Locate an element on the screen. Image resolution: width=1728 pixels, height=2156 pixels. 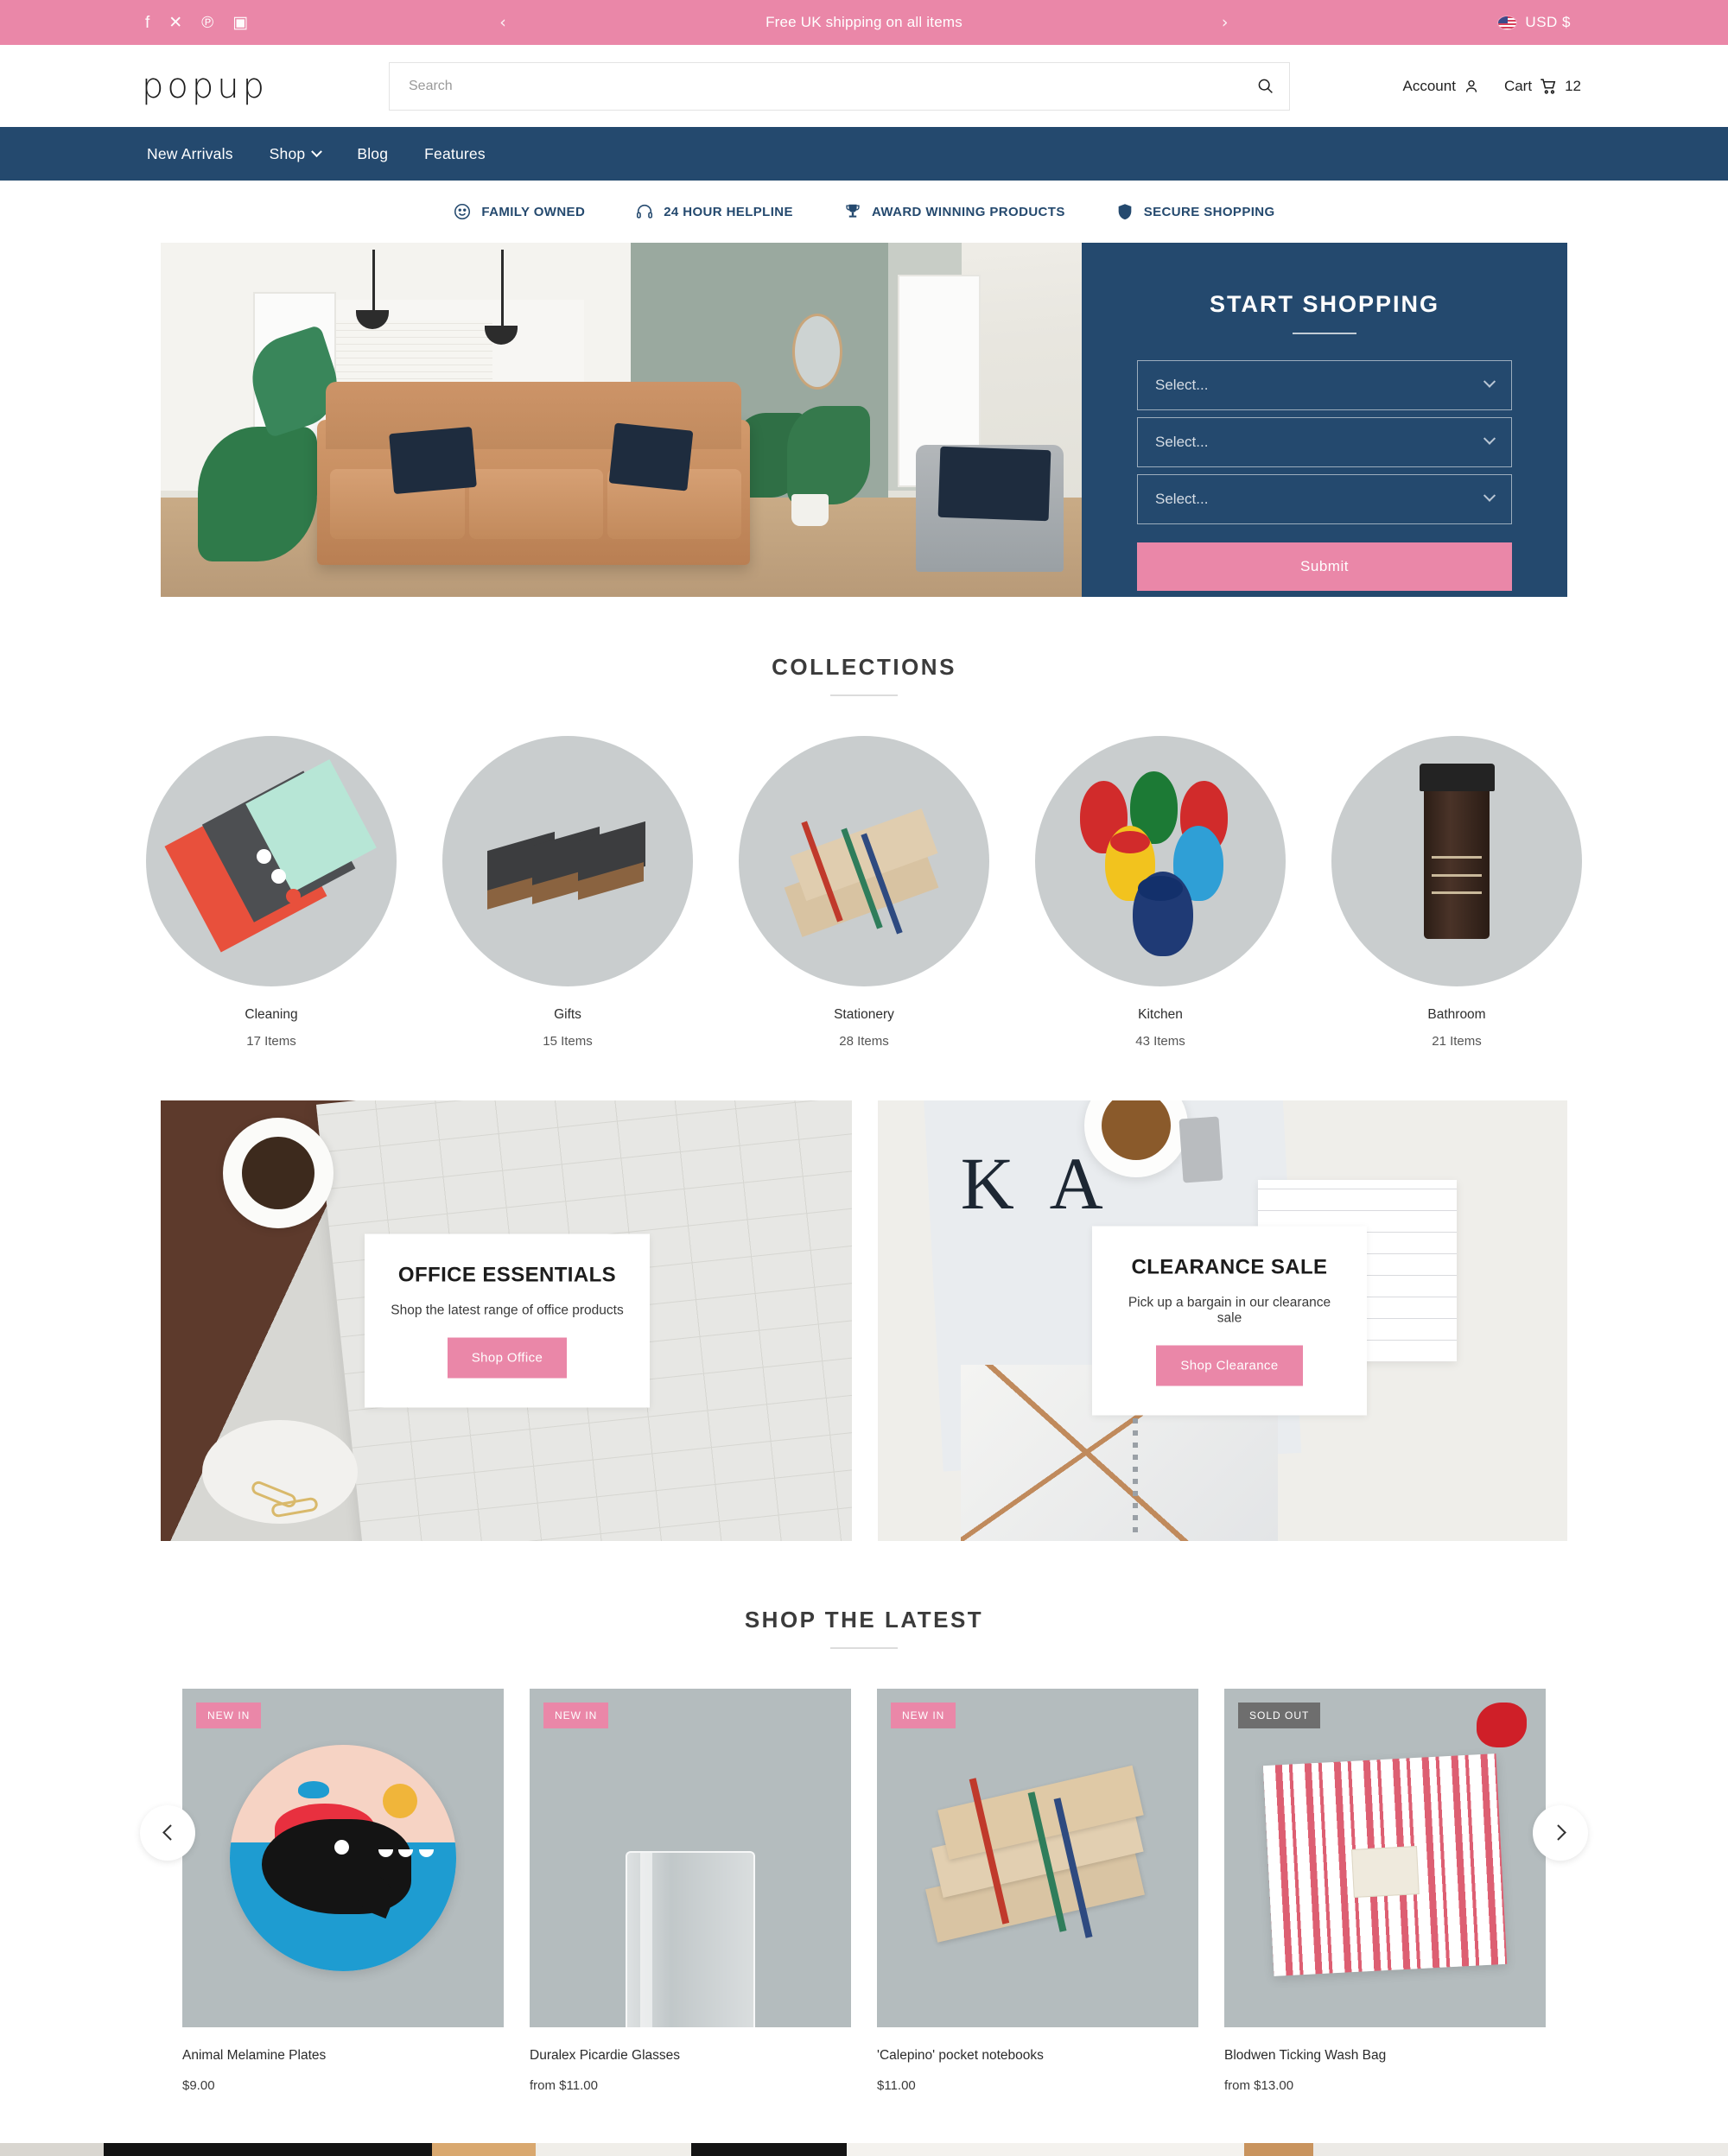
cart-count: 12 is located at coordinates (1573, 85).